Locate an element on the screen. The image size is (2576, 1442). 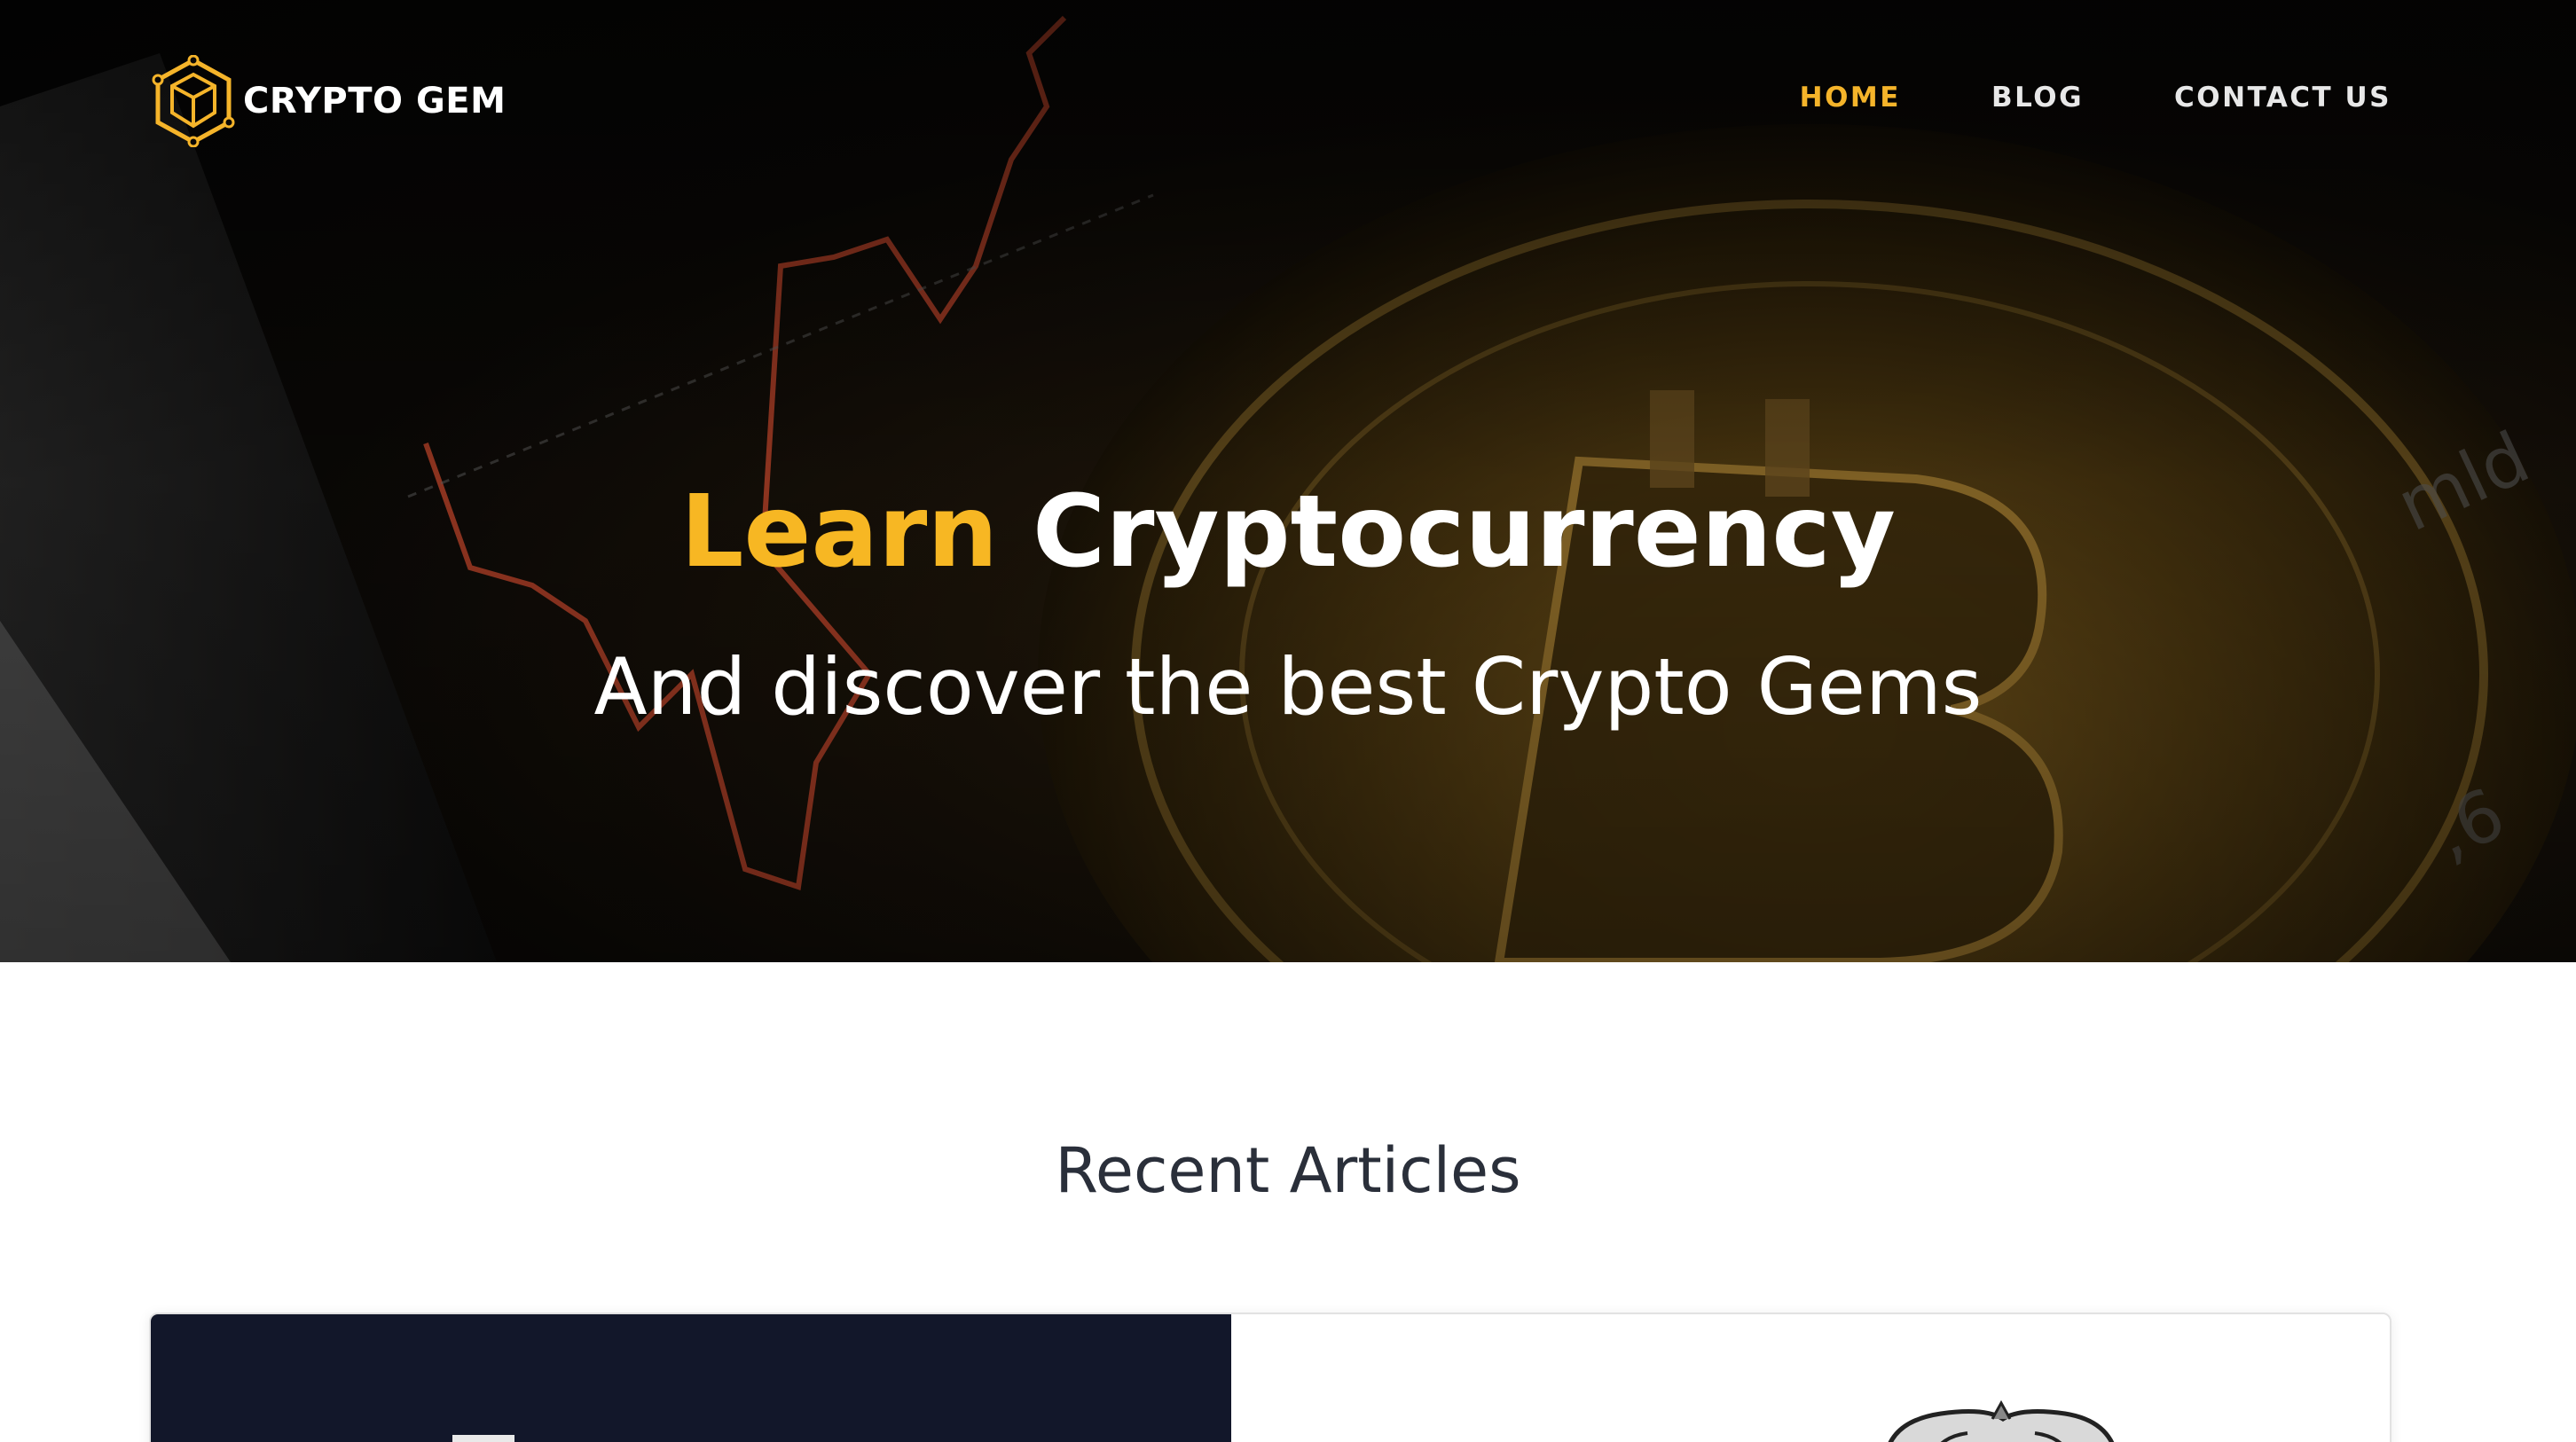
hero-subline: And discover the best Crypto Gems is located at coordinates (1288, 687).